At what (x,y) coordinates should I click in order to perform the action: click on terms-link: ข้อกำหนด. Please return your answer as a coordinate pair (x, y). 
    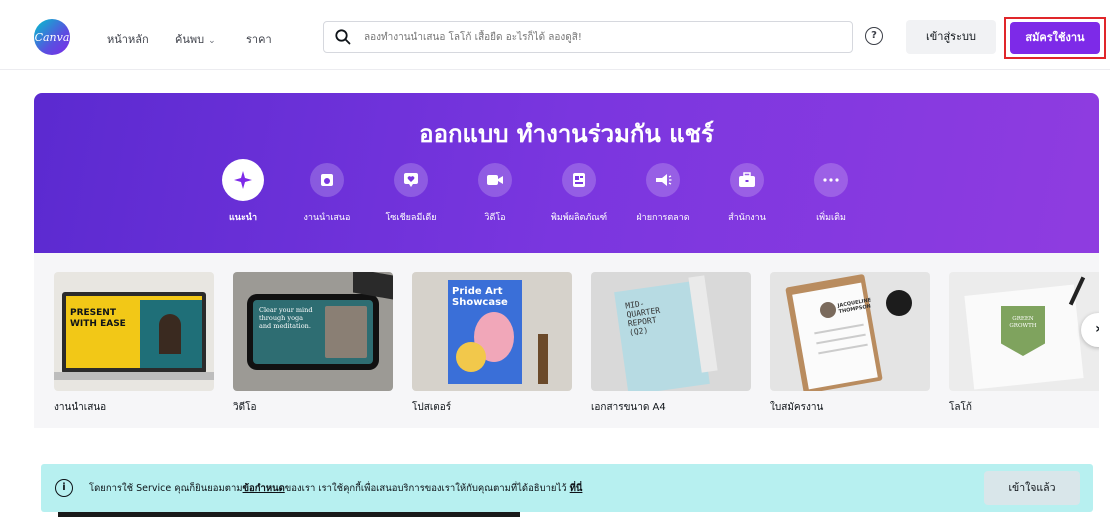
    Looking at the image, I should click on (264, 488).